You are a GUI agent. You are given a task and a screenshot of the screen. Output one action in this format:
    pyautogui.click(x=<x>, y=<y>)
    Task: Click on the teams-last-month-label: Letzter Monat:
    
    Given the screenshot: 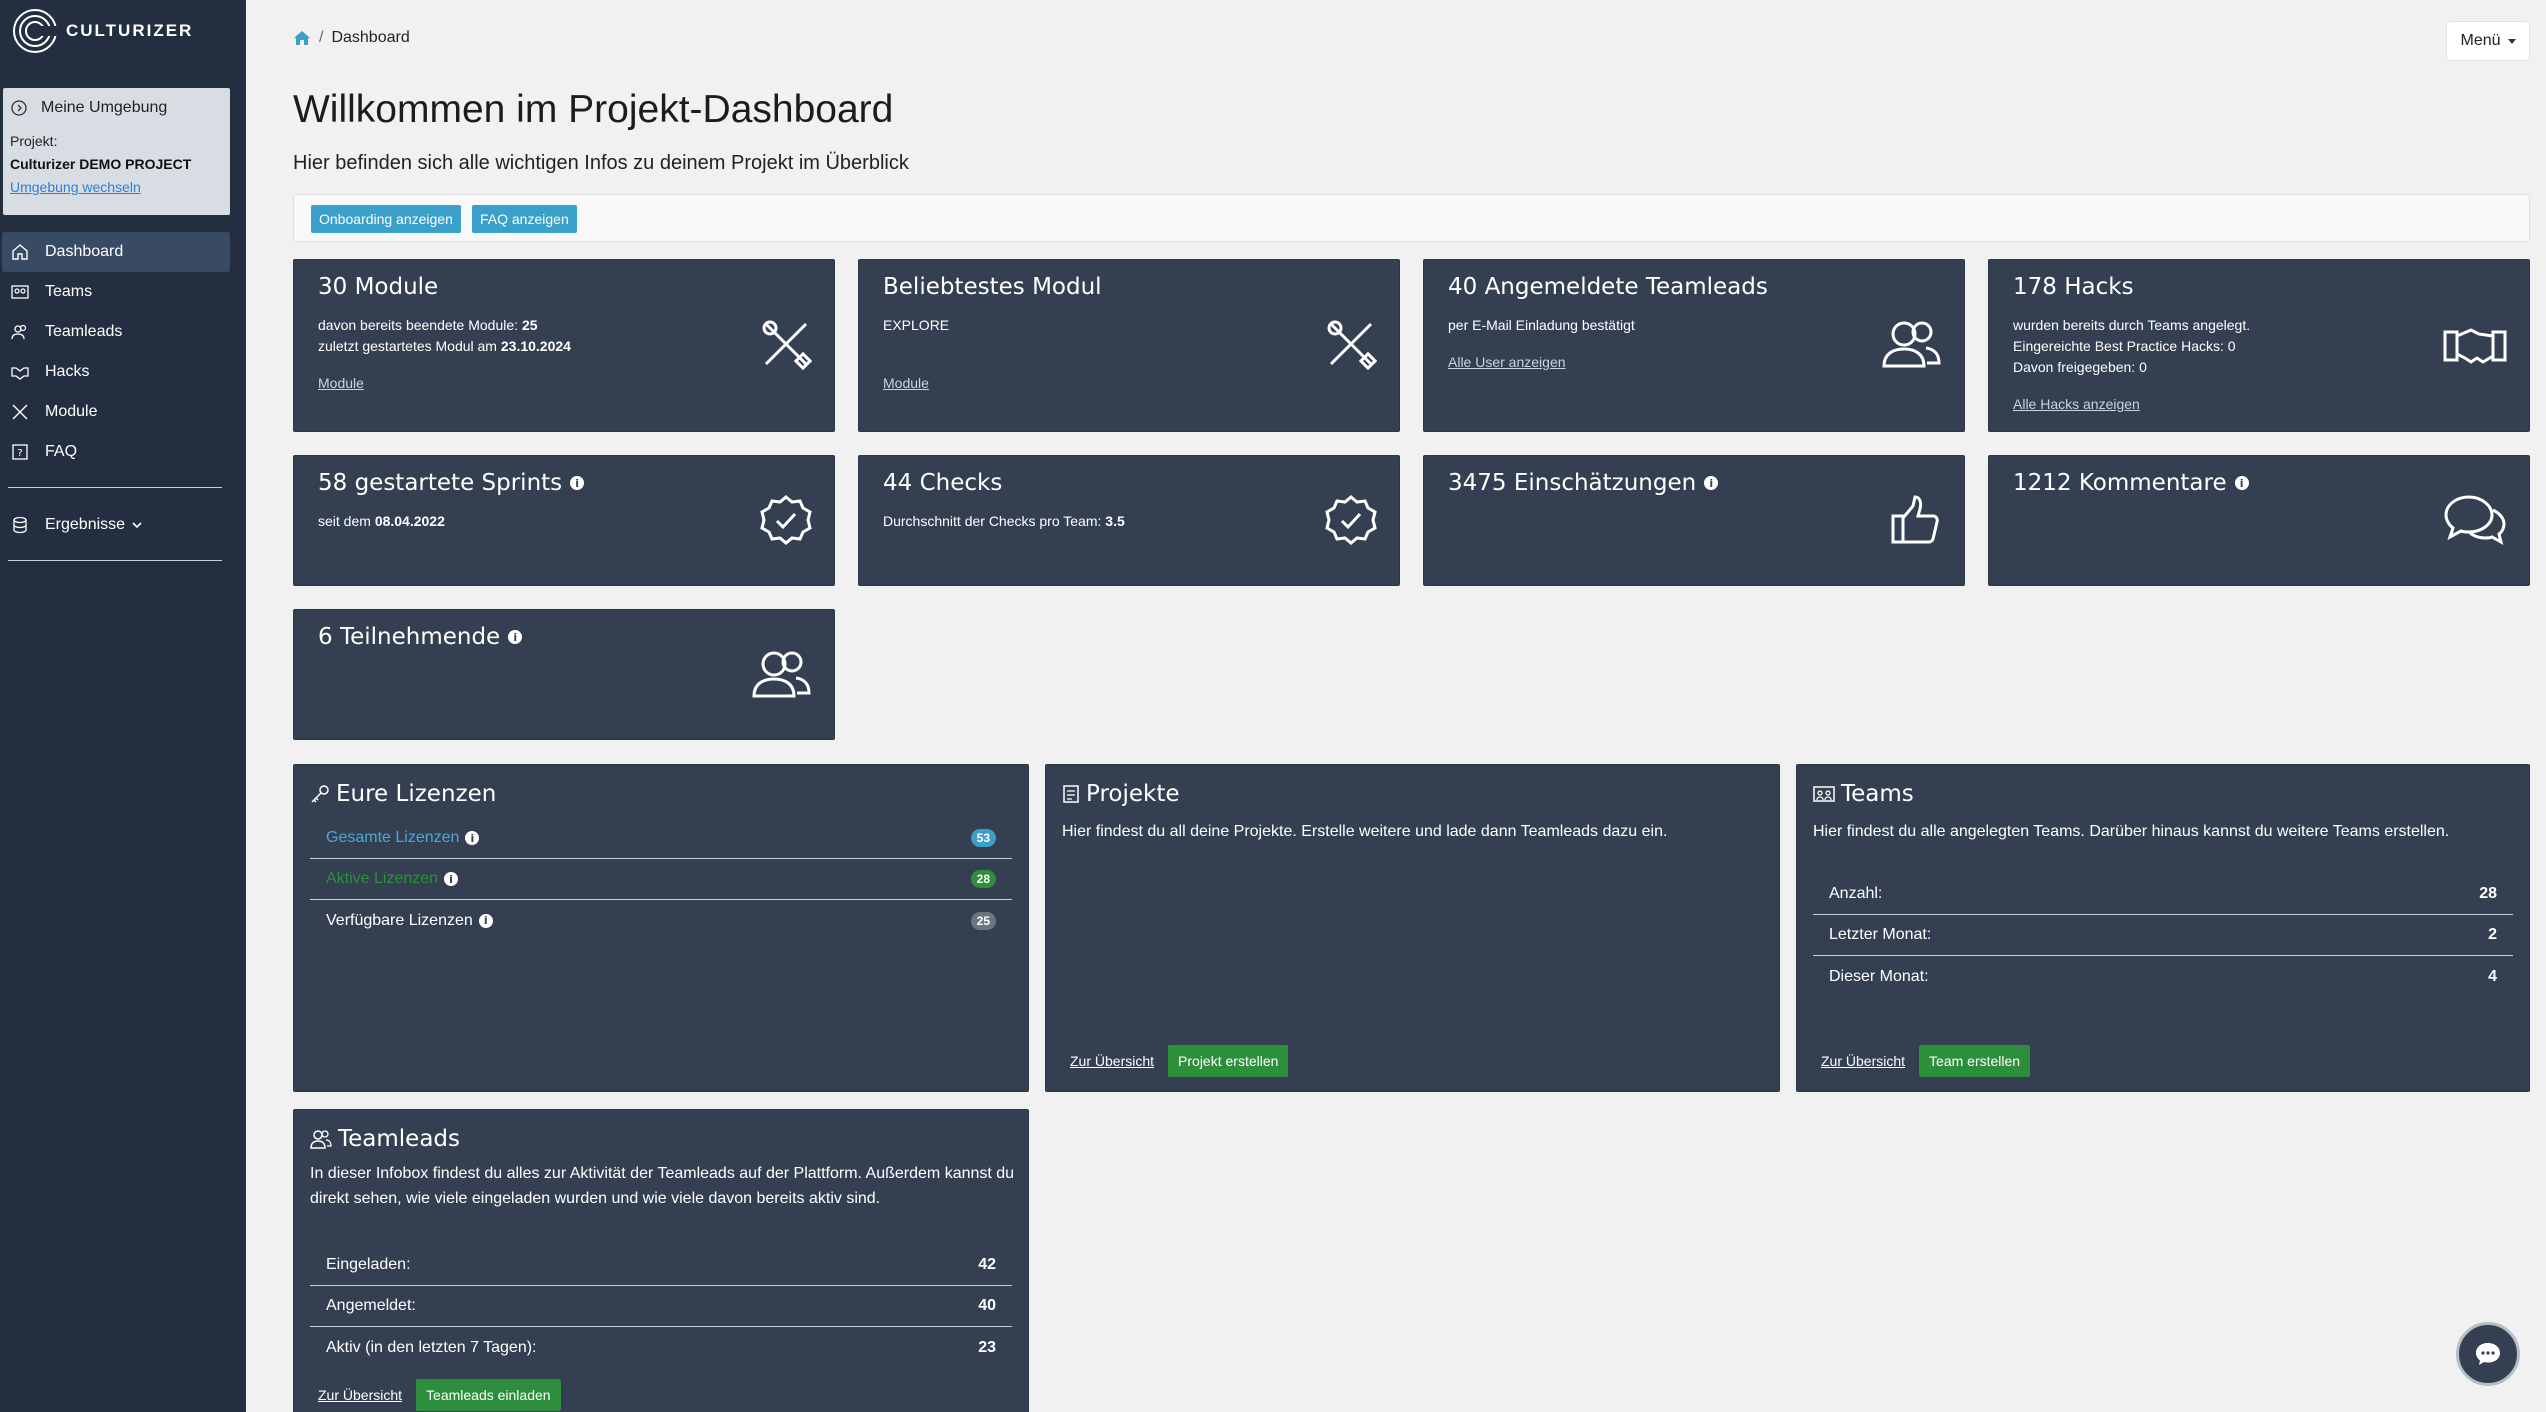 What is the action you would take?
    pyautogui.click(x=1880, y=934)
    